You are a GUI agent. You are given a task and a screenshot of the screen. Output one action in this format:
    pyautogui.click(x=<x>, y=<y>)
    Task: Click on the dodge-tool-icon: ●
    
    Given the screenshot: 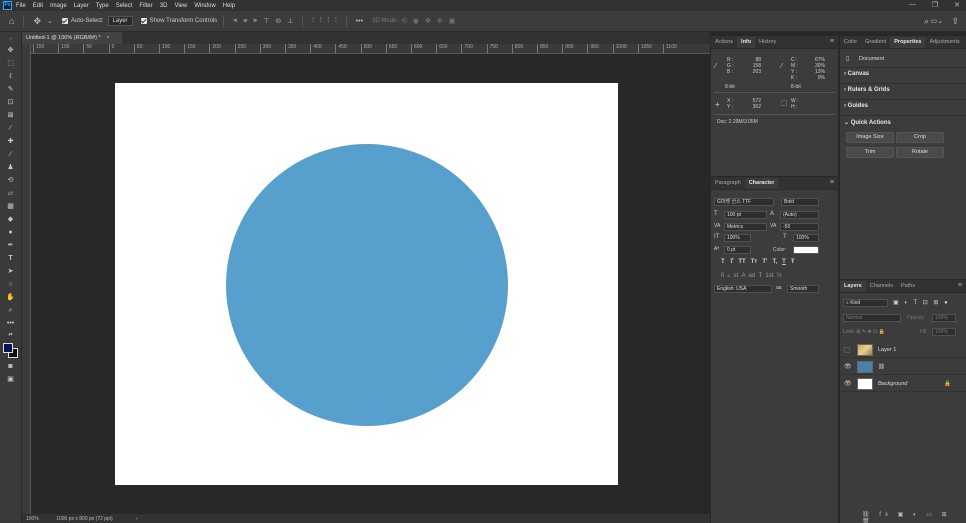 What is the action you would take?
    pyautogui.click(x=10, y=232)
    